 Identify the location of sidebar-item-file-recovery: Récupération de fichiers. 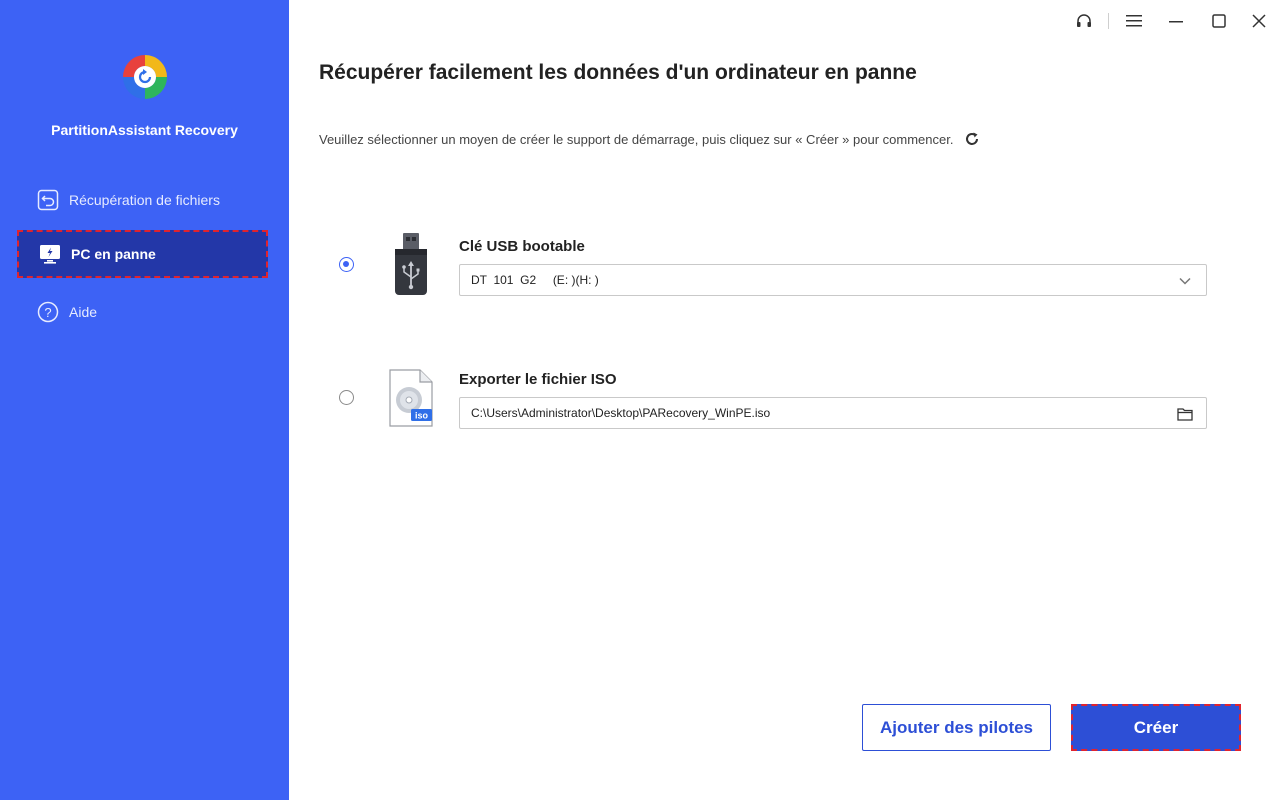
(142, 200).